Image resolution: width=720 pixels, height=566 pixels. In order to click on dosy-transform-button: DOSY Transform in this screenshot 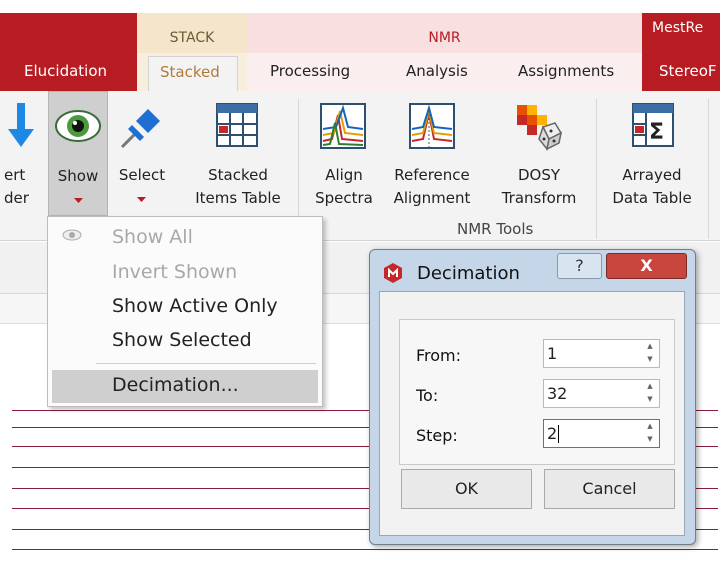, I will do `click(539, 153)`.